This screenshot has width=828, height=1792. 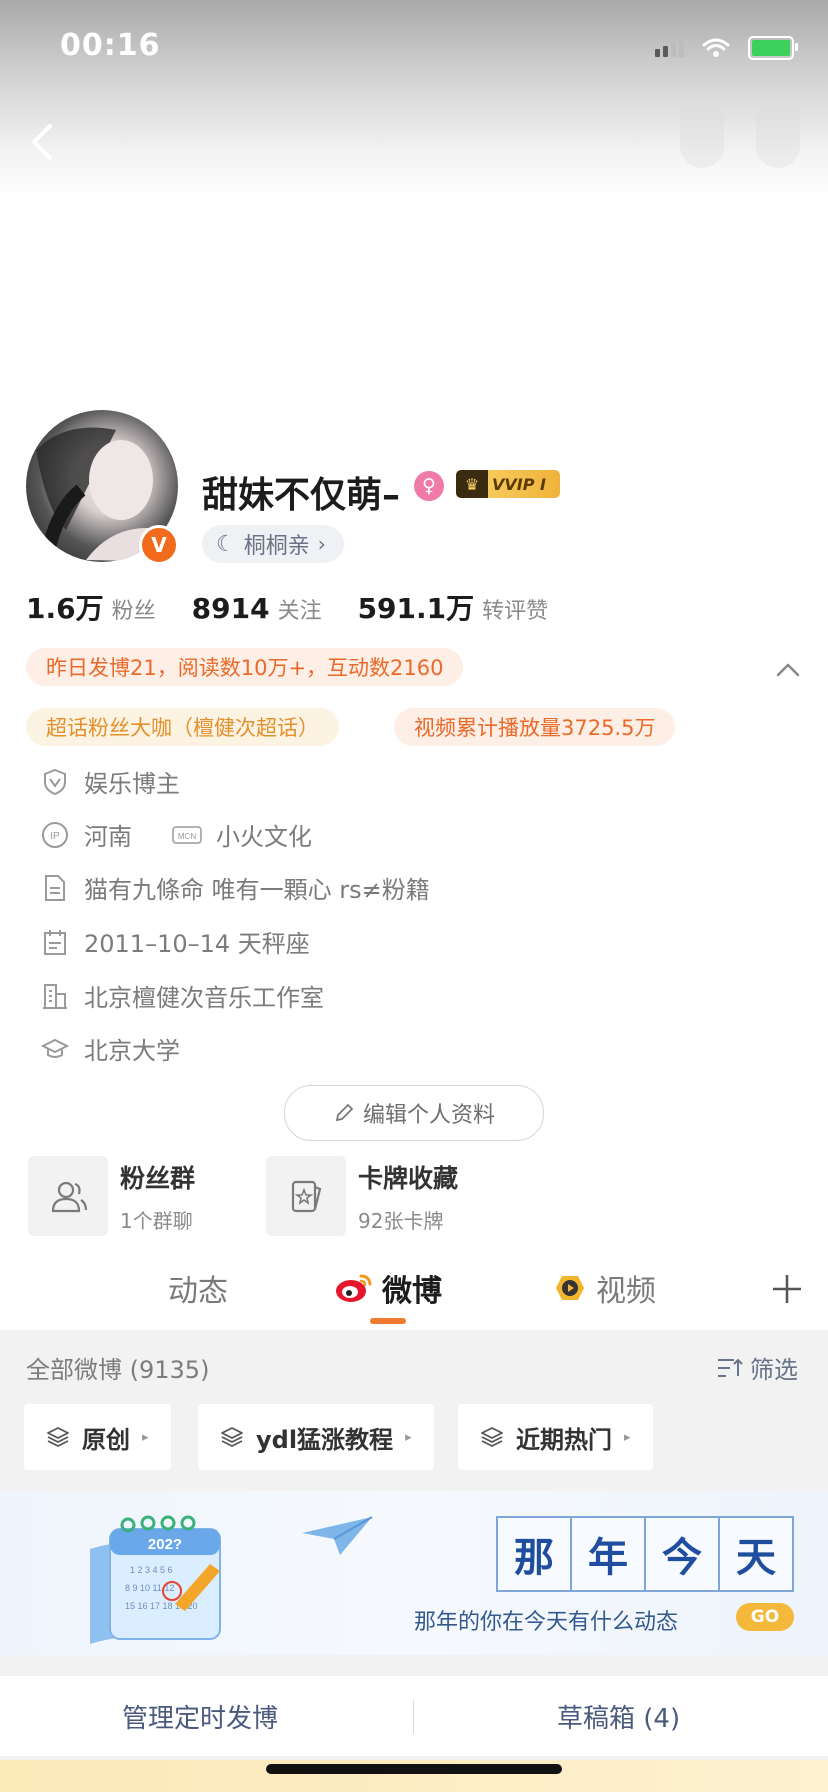 I want to click on banner-char-2: 年, so click(x=608, y=1554).